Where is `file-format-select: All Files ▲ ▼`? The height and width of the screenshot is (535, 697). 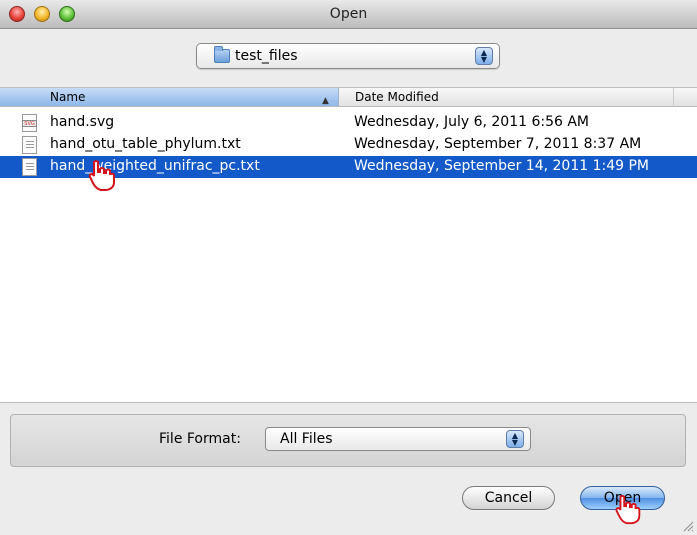
file-format-select: All Files ▲ ▼ is located at coordinates (398, 439).